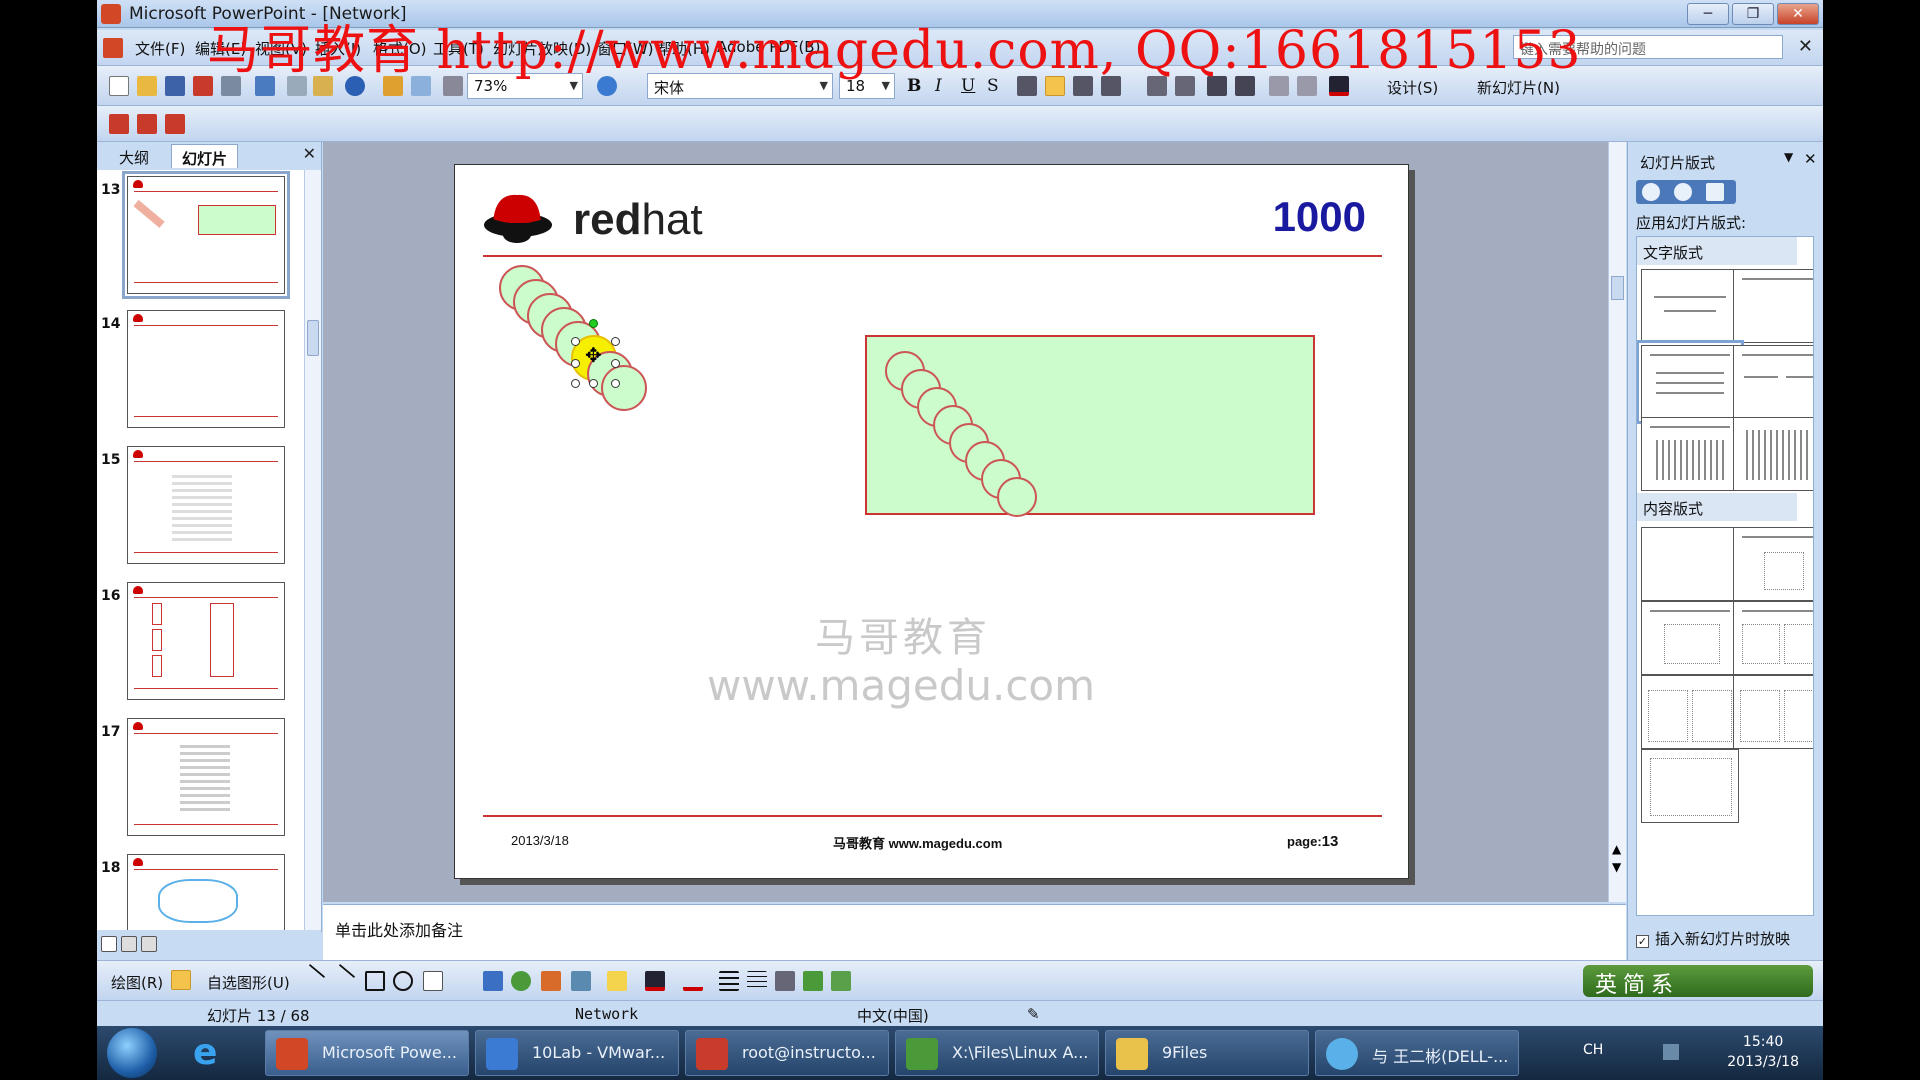 The width and height of the screenshot is (1920, 1080). I want to click on justify-icon, so click(1111, 86).